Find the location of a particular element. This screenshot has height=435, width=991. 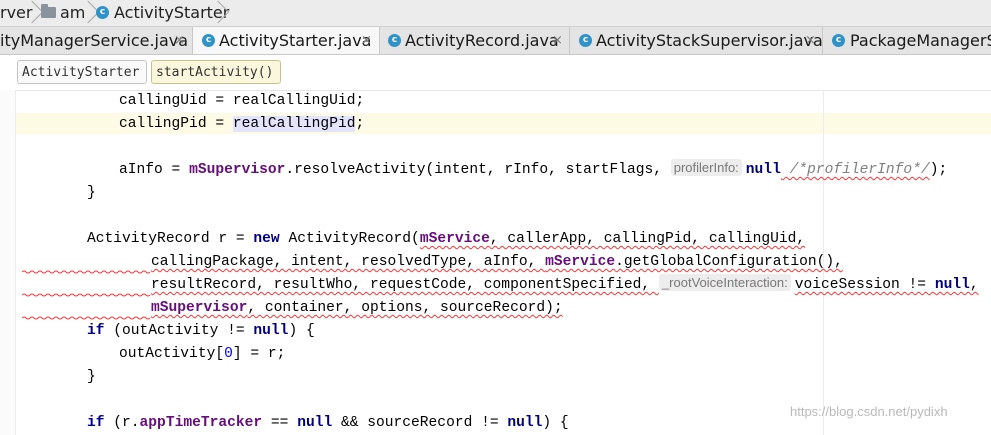

code-line-1: callingUid = realCallingUid; is located at coordinates (242, 101).